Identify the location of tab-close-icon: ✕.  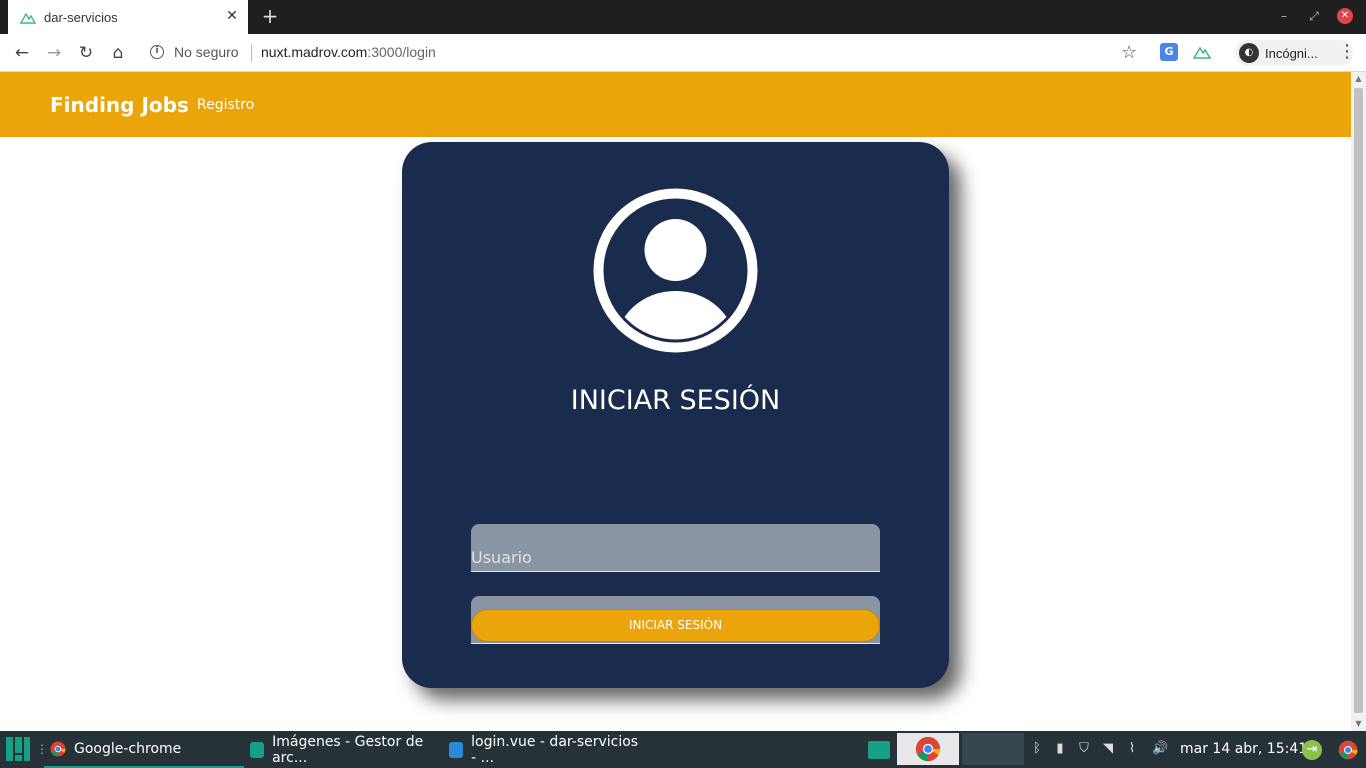
(232, 16).